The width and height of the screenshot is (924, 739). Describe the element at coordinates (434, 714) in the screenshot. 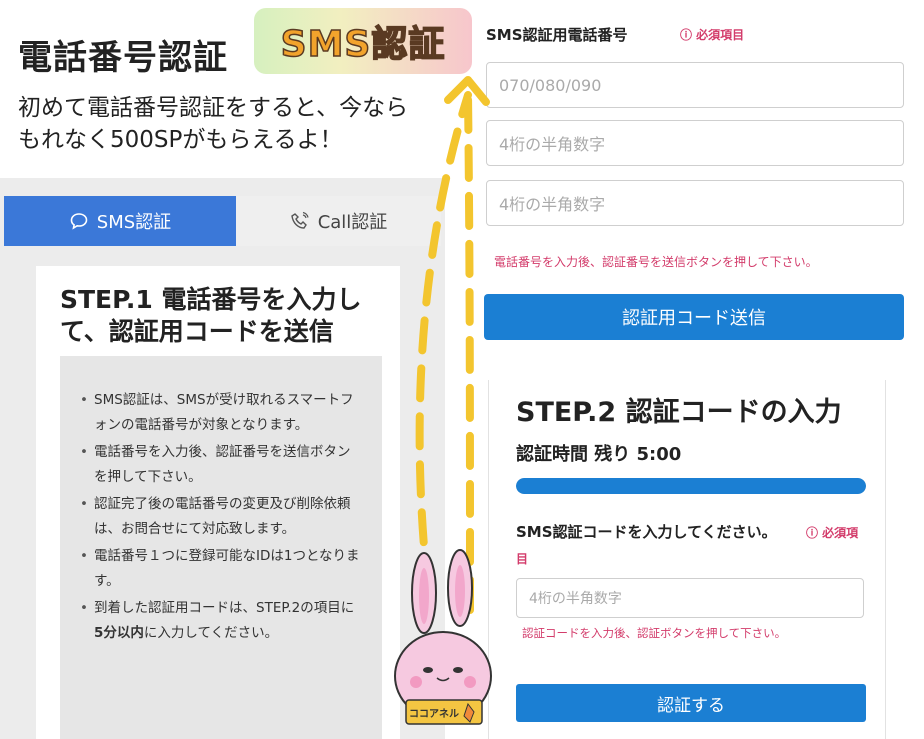

I see `mascot-sign-text: ココアネル` at that location.